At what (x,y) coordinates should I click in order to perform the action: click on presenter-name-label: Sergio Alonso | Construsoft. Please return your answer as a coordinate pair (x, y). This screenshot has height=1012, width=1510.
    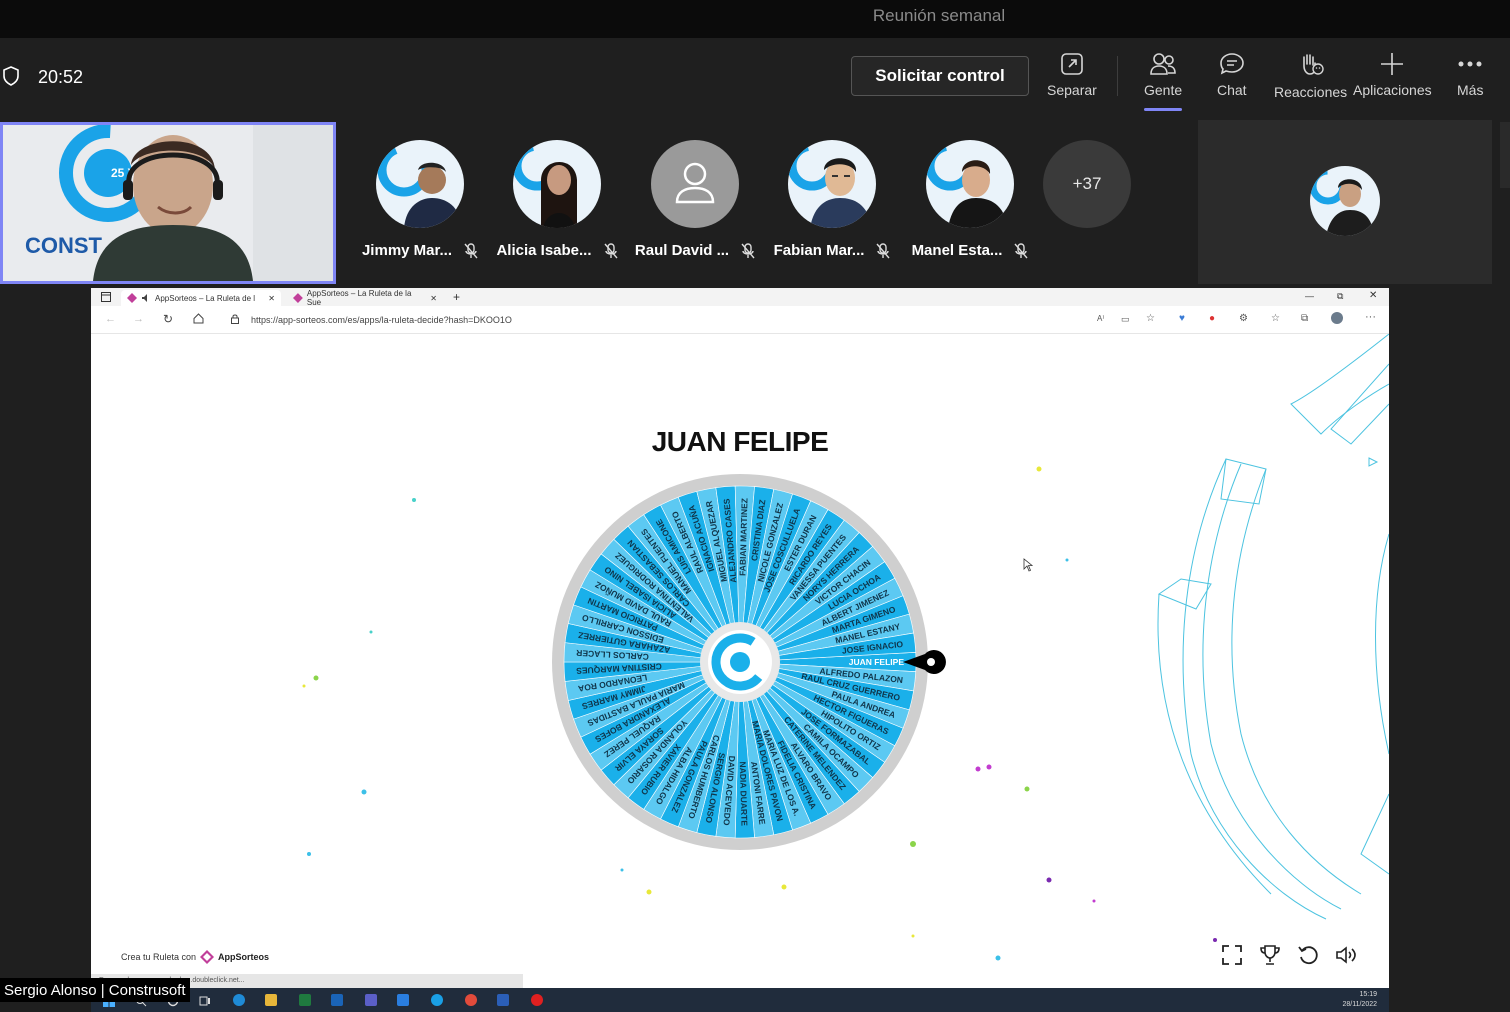
    Looking at the image, I should click on (95, 990).